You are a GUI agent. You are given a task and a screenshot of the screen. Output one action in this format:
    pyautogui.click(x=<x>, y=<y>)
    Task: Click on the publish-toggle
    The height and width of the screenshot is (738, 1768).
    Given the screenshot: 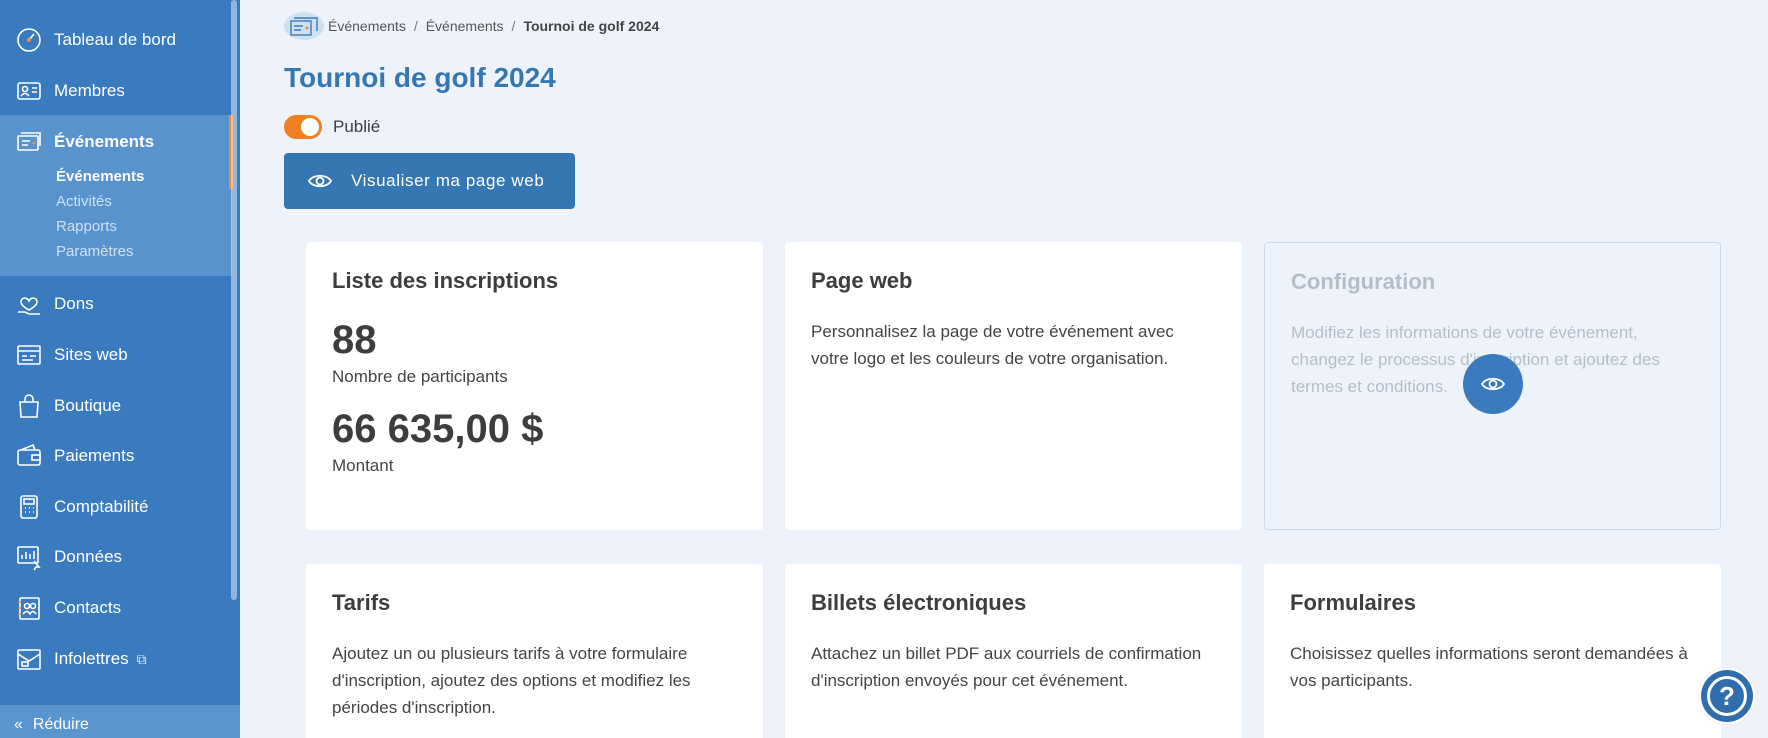 What is the action you would take?
    pyautogui.click(x=303, y=127)
    